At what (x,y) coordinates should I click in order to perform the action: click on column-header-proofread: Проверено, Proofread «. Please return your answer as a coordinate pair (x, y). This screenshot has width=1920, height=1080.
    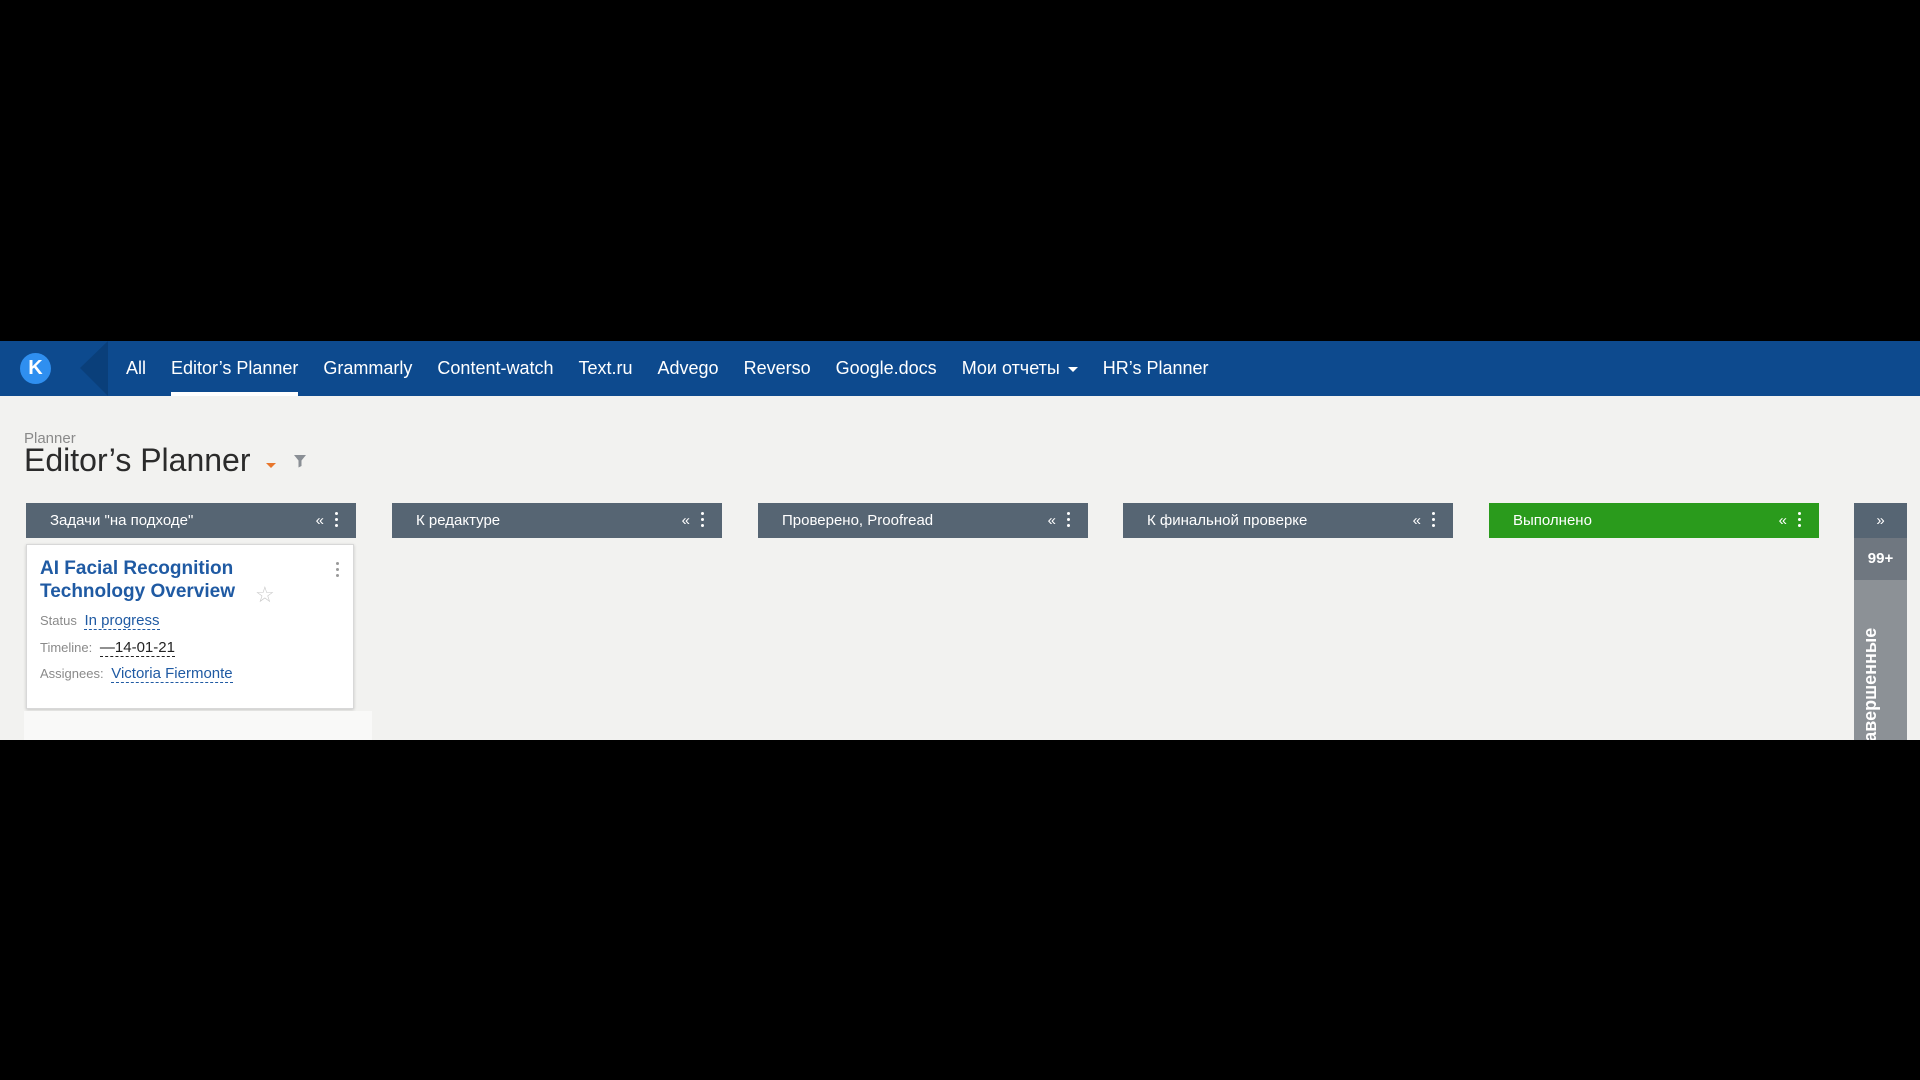
    Looking at the image, I should click on (923, 520).